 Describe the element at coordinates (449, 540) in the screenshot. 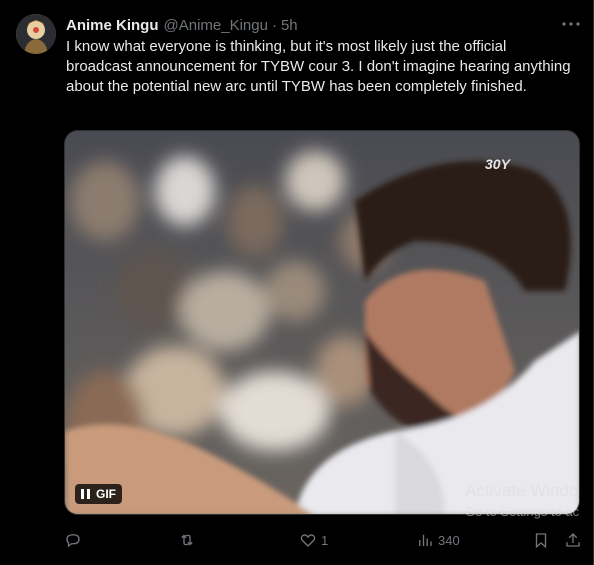

I see `views-count: 340` at that location.